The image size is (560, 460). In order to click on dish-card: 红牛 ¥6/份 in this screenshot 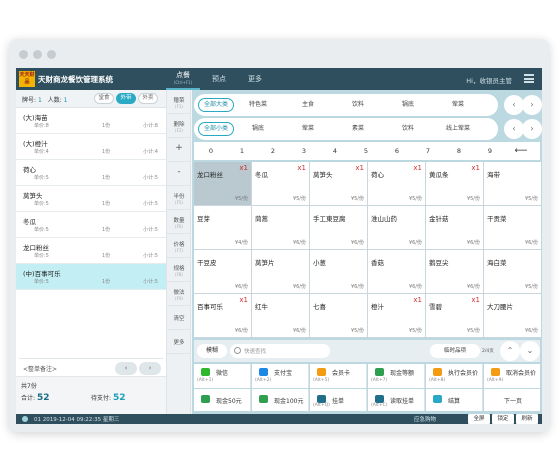, I will do `click(280, 315)`.